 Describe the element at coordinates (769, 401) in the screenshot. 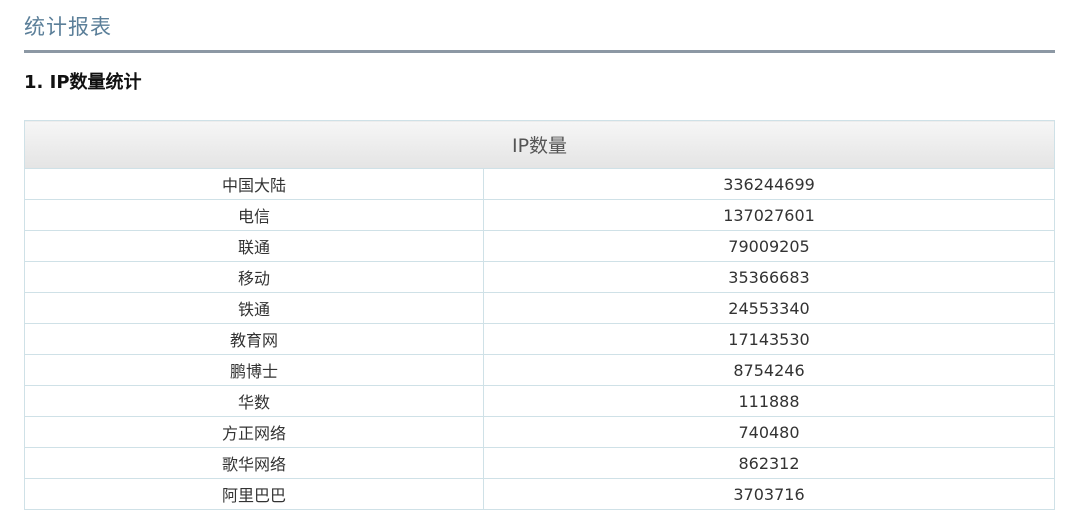

I see `row-value: 111888` at that location.